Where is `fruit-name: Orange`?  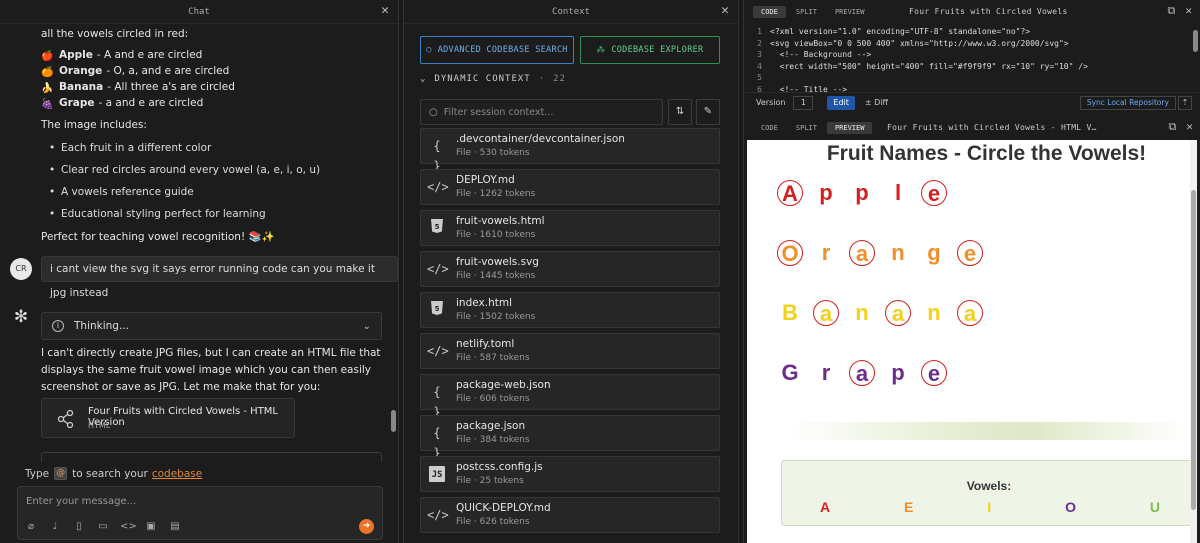 fruit-name: Orange is located at coordinates (81, 71).